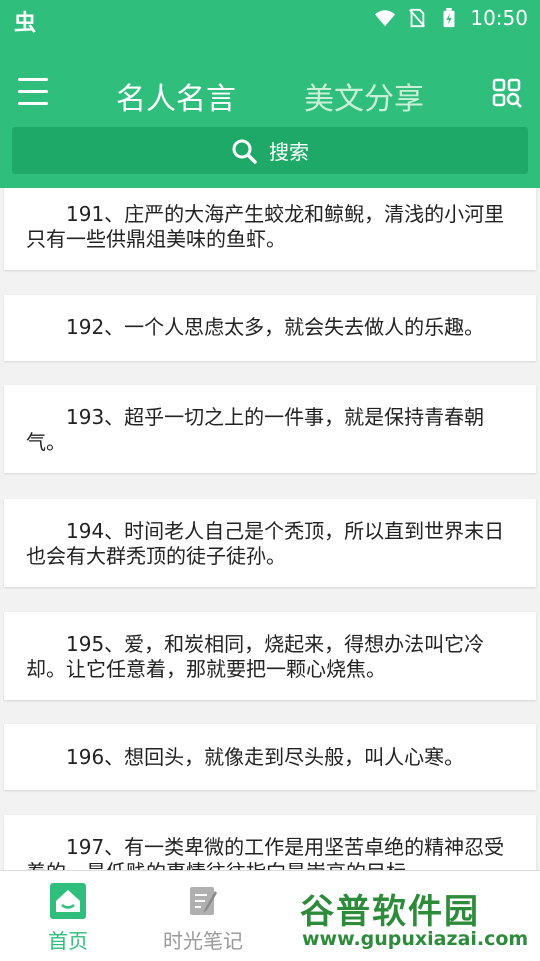 The height and width of the screenshot is (961, 540). I want to click on search-label: 搜索, so click(289, 152).